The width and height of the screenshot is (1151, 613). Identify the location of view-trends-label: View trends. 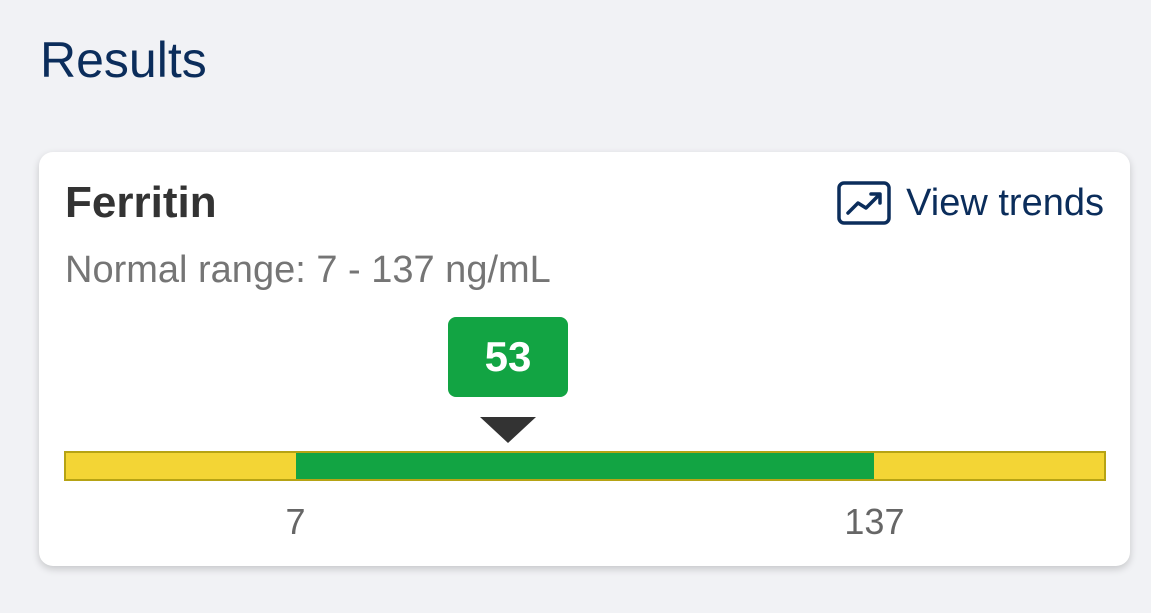
(1005, 202).